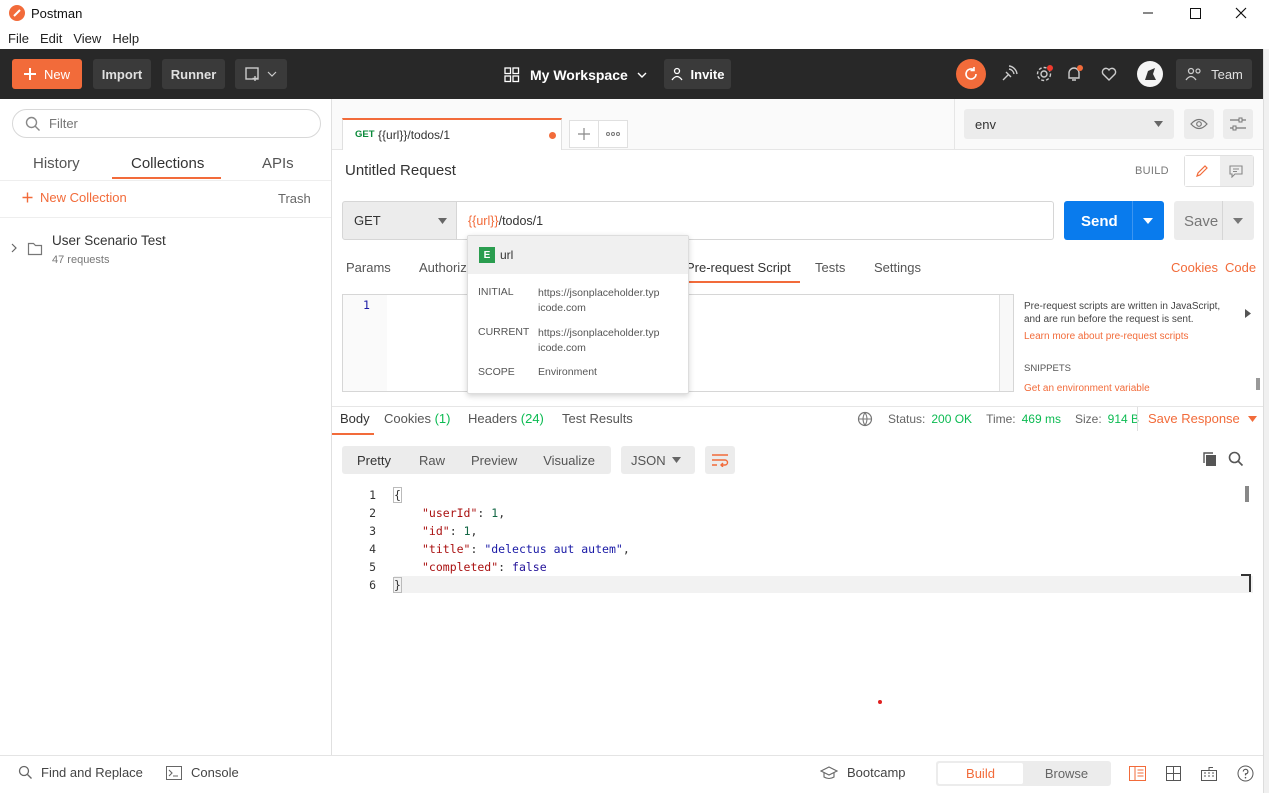 The width and height of the screenshot is (1269, 793). I want to click on import-button: Import, so click(122, 74).